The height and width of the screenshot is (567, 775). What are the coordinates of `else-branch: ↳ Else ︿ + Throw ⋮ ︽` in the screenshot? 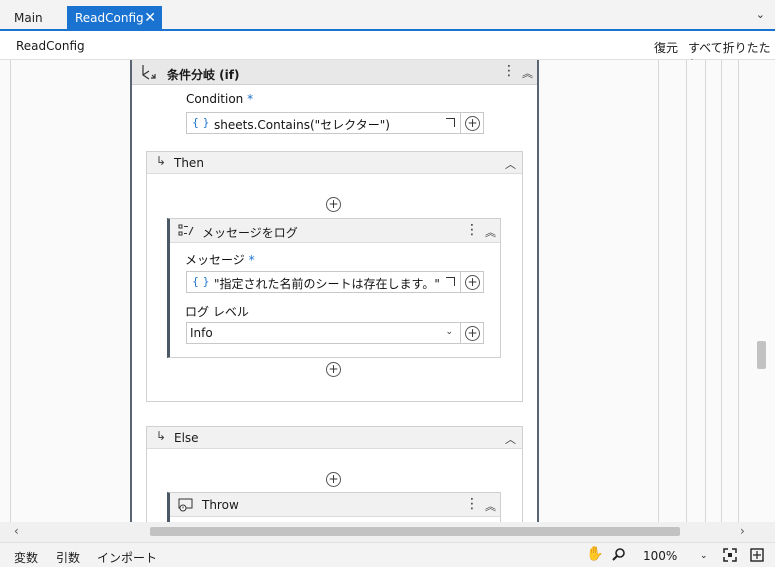 It's located at (334, 474).